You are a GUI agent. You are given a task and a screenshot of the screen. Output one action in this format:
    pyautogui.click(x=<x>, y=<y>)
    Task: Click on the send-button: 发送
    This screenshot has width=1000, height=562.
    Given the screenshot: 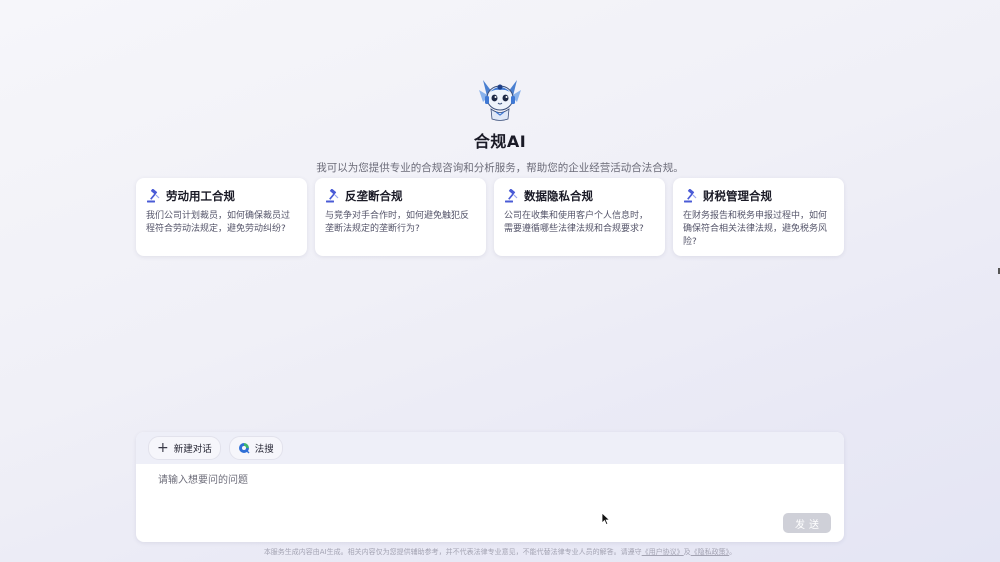 What is the action you would take?
    pyautogui.click(x=807, y=523)
    